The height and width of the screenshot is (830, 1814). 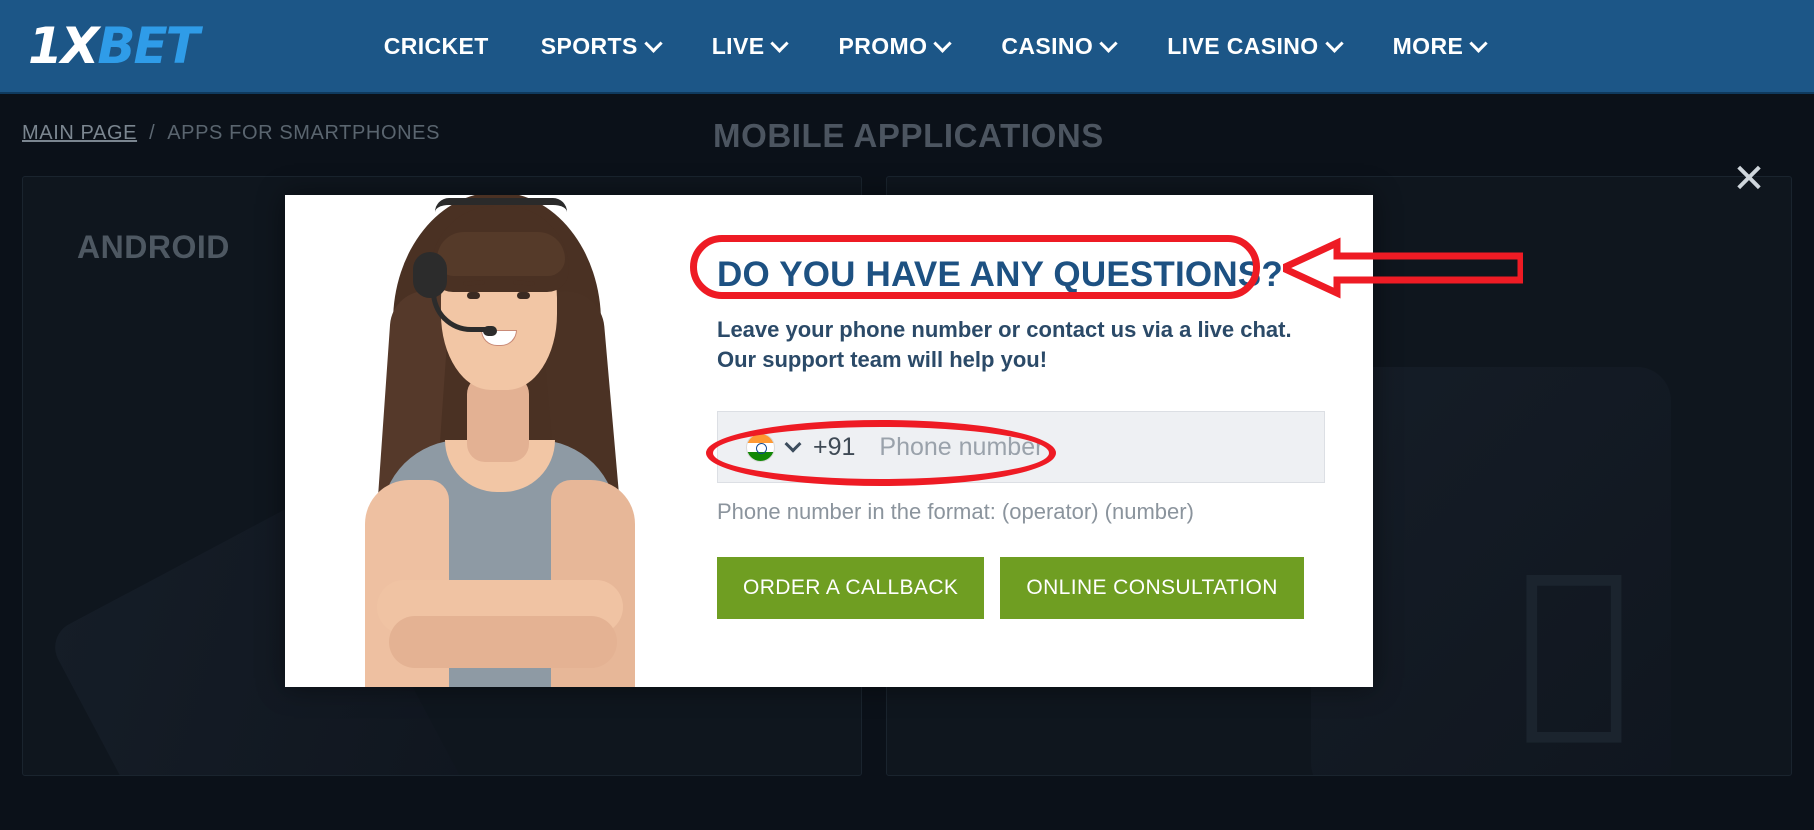 I want to click on modal-title: DO YOU HAVE ANY QUESTIONS?, so click(x=1000, y=274).